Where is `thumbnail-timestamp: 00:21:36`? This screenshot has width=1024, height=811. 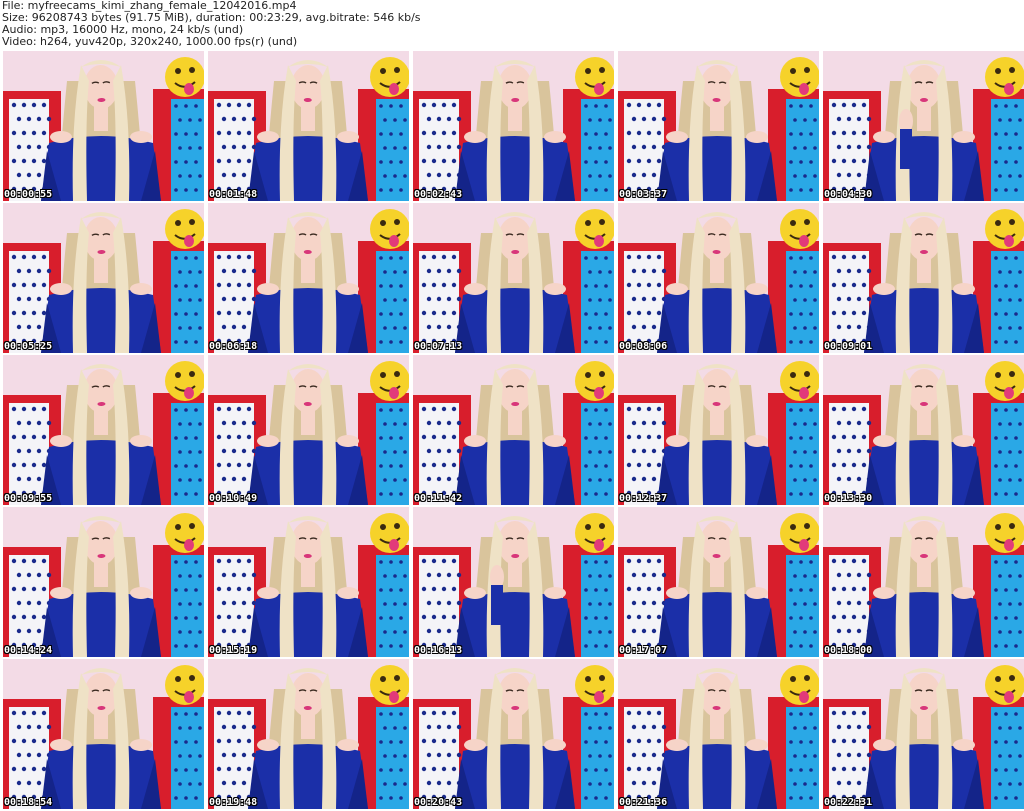
thumbnail-timestamp: 00:21:36 is located at coordinates (643, 802).